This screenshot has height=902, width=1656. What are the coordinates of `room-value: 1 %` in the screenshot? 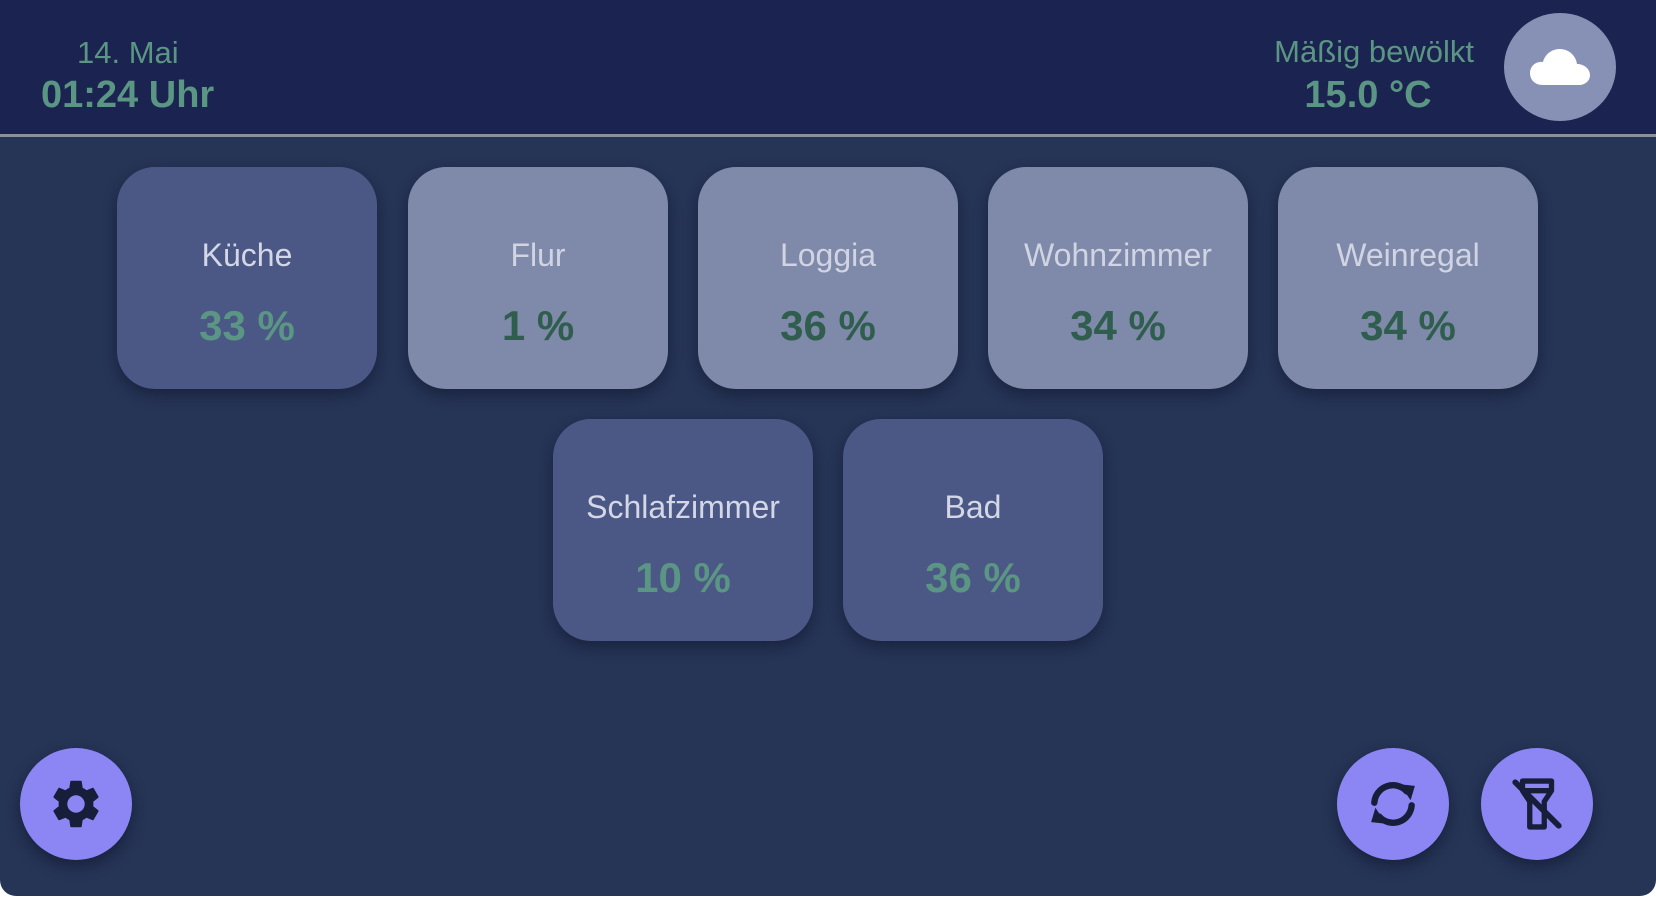 It's located at (538, 325).